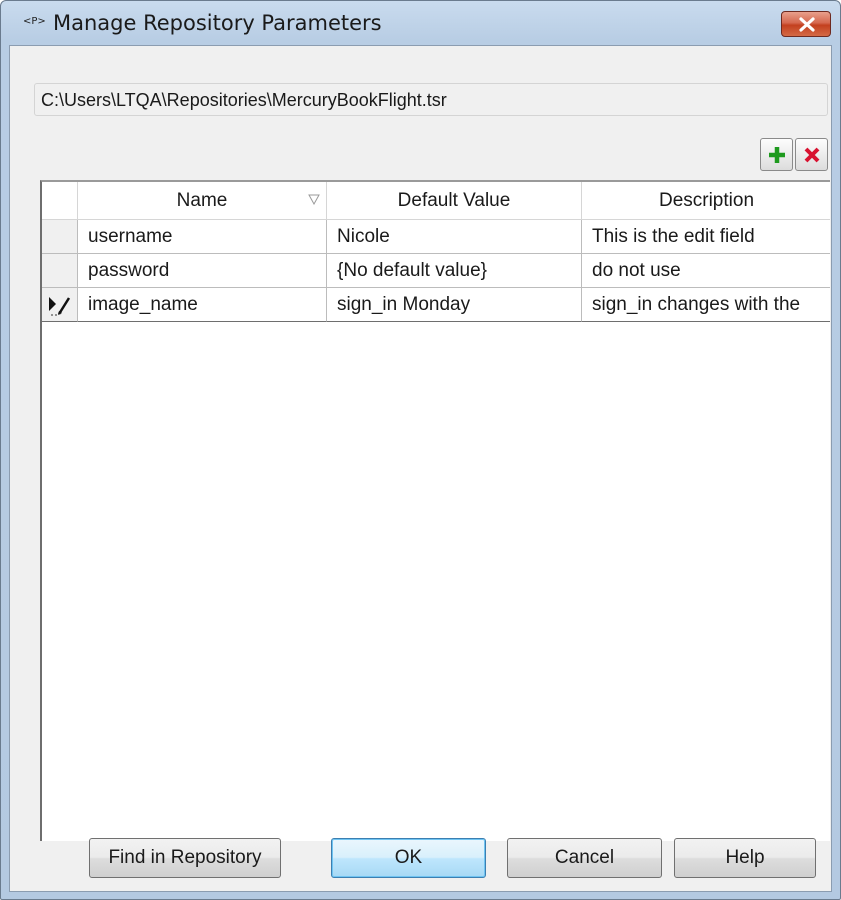 The image size is (841, 900). What do you see at coordinates (706, 271) in the screenshot?
I see `cell-description: do not use` at bounding box center [706, 271].